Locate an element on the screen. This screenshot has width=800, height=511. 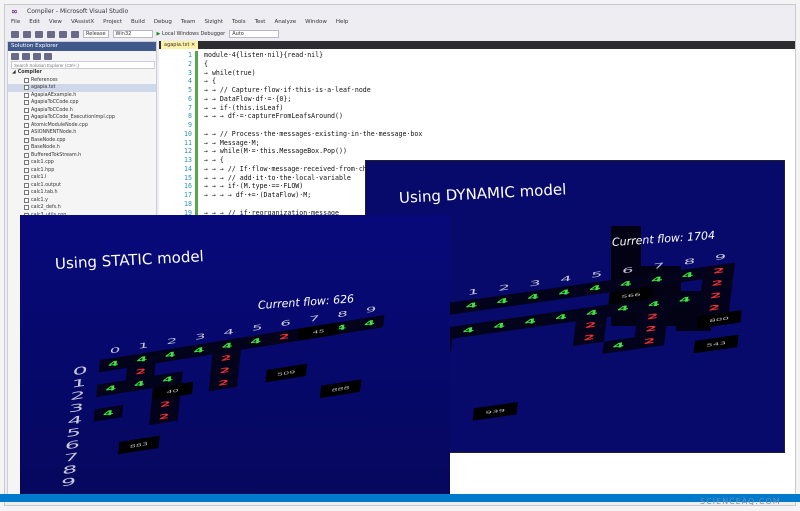
node-value-label: 509 is located at coordinates (286, 373).